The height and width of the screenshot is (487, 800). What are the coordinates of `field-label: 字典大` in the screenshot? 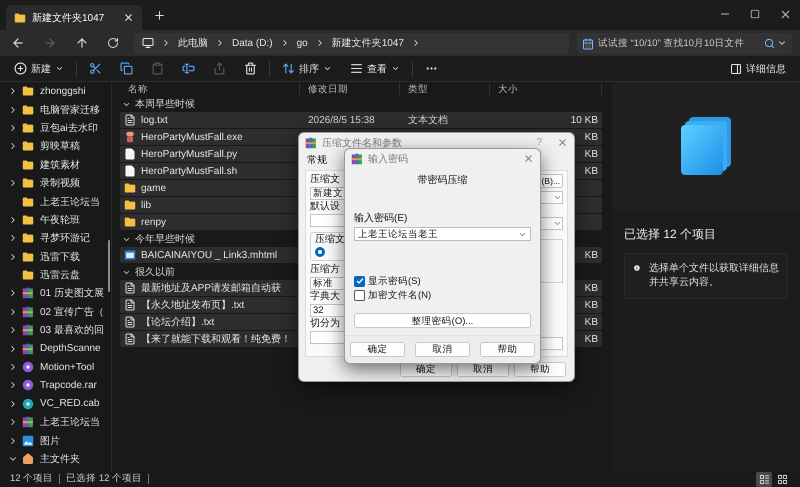 It's located at (325, 297).